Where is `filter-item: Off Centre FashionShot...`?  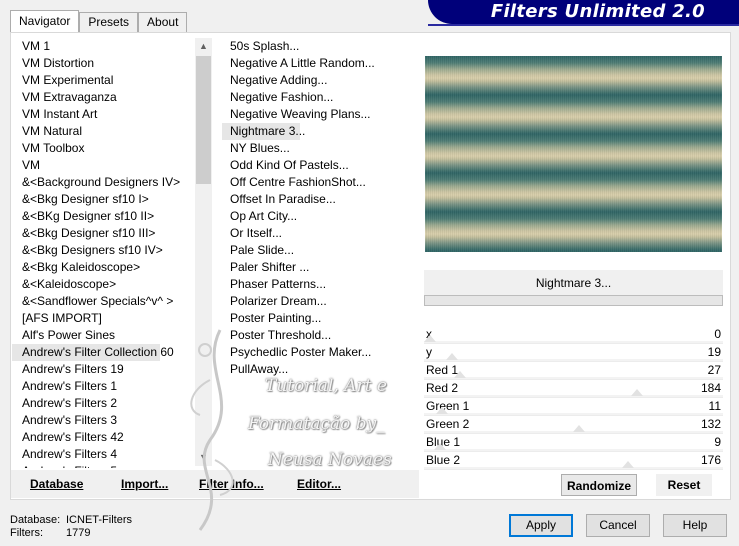 filter-item: Off Centre FashionShot... is located at coordinates (320, 182).